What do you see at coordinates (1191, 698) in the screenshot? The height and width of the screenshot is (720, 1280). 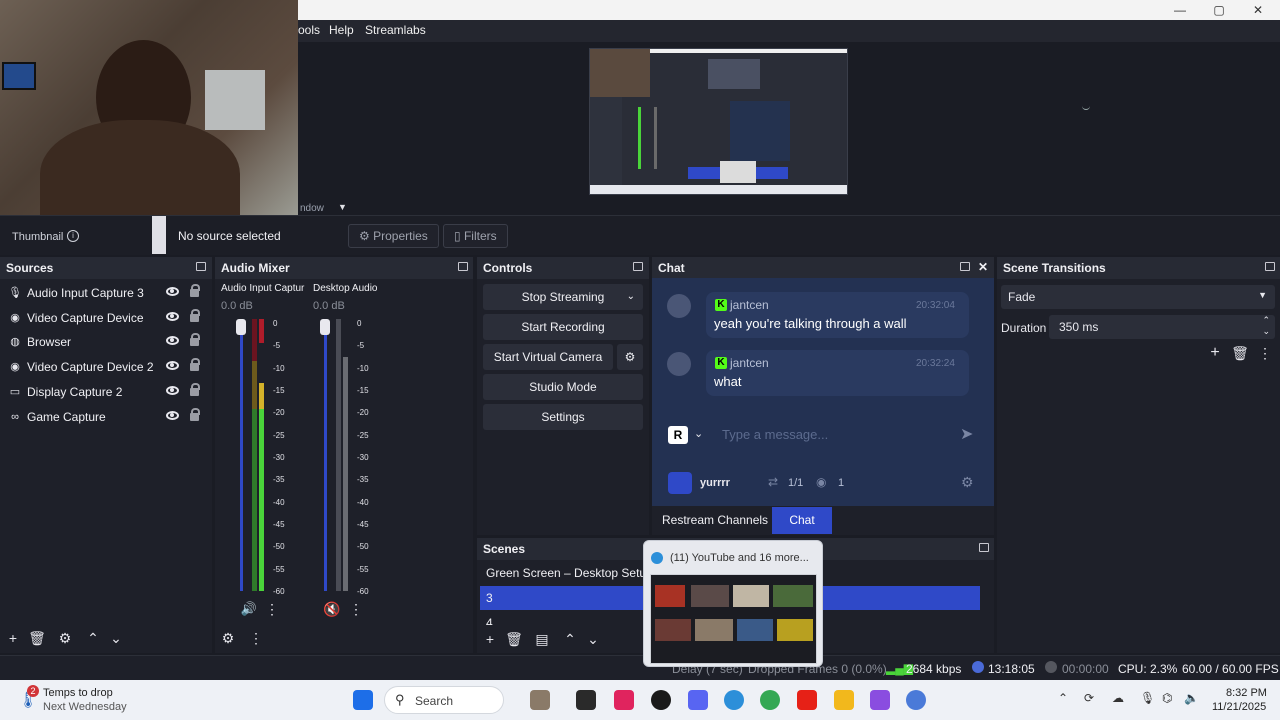 I see `volume-icon: 🔈` at bounding box center [1191, 698].